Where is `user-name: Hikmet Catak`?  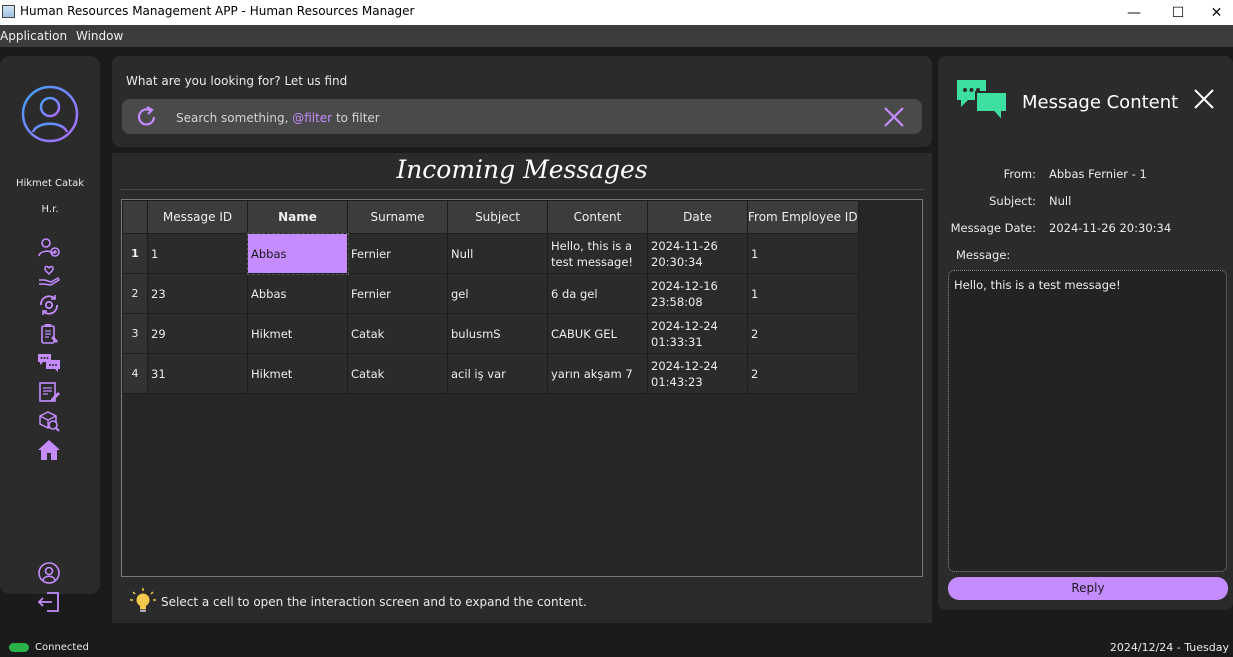 user-name: Hikmet Catak is located at coordinates (50, 183).